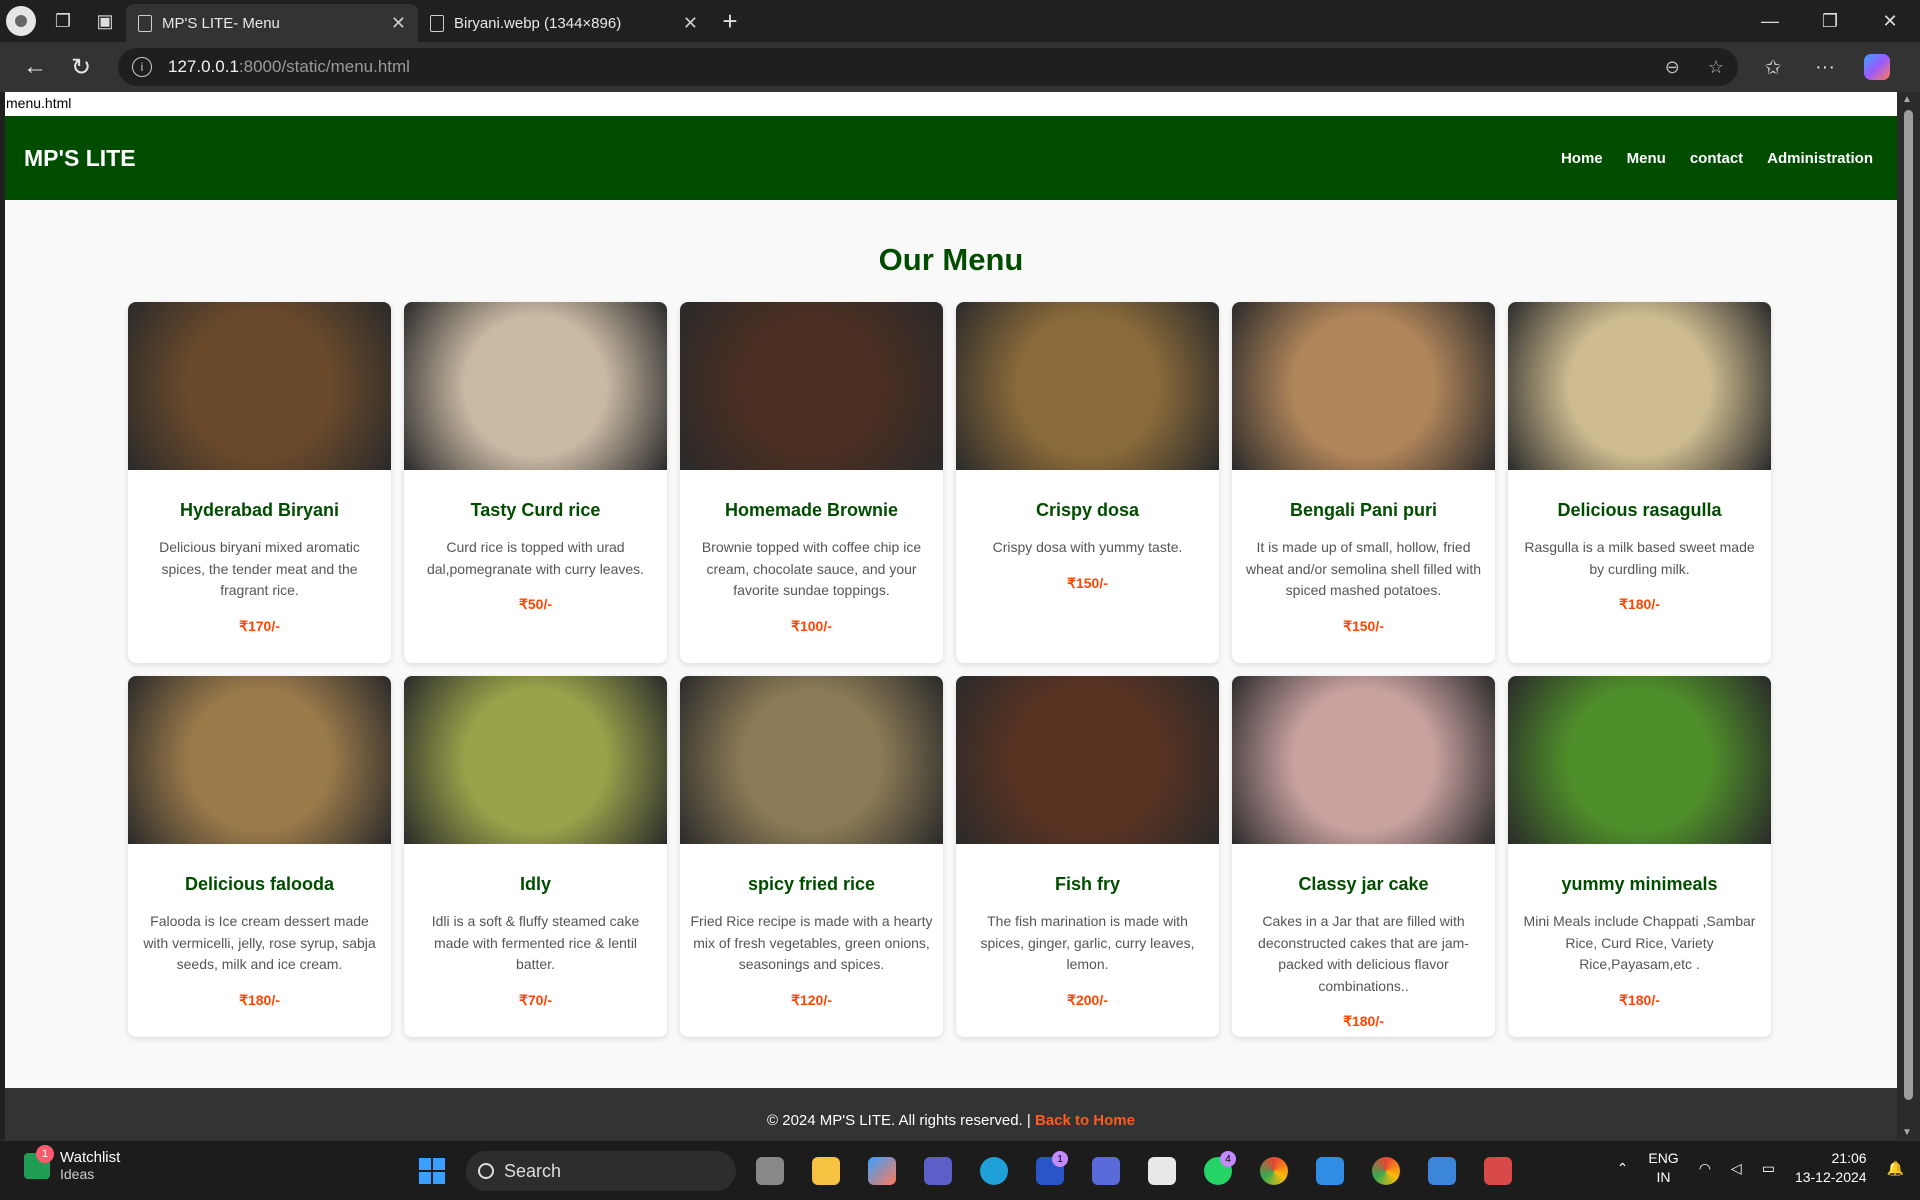 The image size is (1920, 1200). What do you see at coordinates (1162, 1171) in the screenshot?
I see `store-icon` at bounding box center [1162, 1171].